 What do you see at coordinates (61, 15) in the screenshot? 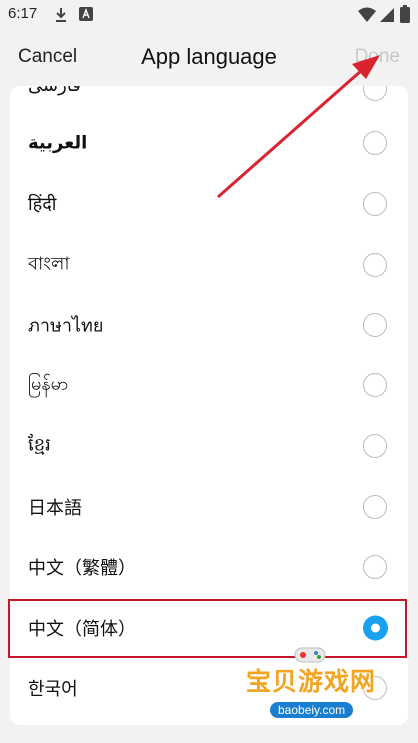
I see `download-icon` at bounding box center [61, 15].